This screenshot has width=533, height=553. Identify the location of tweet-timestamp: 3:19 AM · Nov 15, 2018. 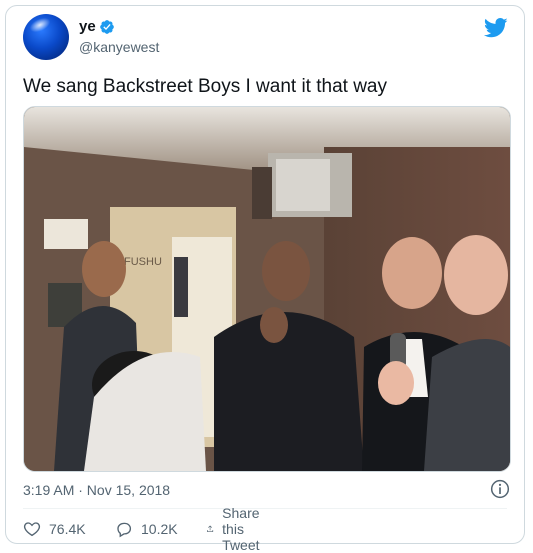
(96, 490).